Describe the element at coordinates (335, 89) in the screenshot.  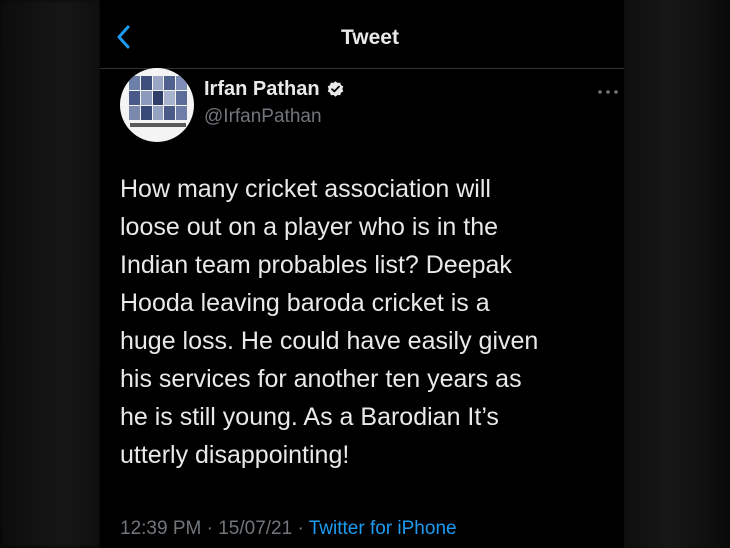
I see `verified-badge-icon` at that location.